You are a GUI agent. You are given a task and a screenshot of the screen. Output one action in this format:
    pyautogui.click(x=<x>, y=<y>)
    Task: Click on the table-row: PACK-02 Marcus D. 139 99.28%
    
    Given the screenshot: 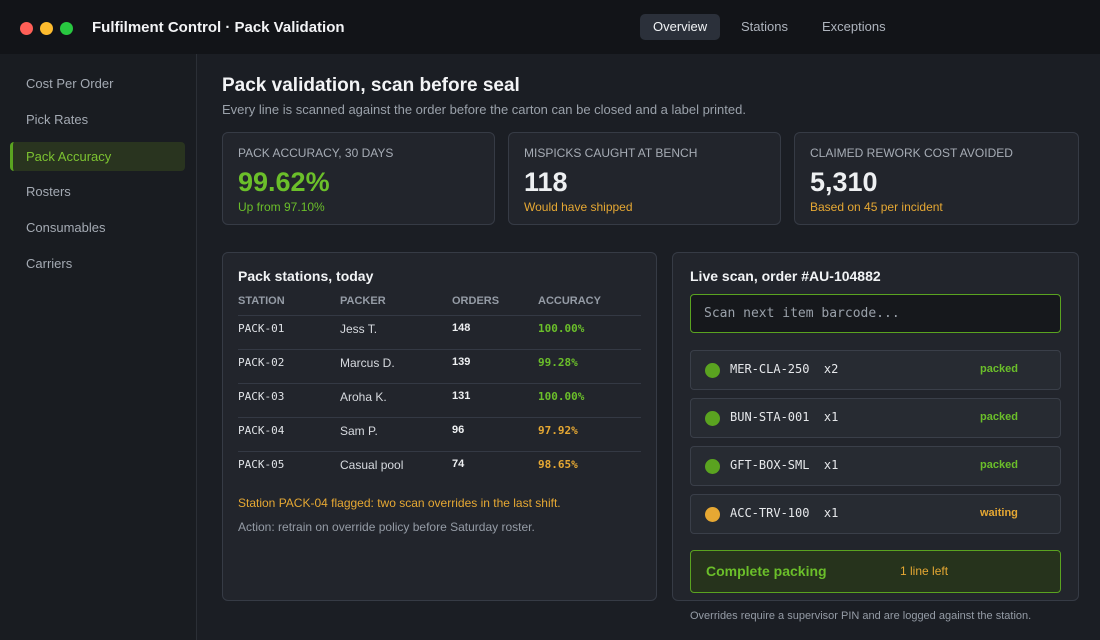 What is the action you would take?
    pyautogui.click(x=439, y=366)
    